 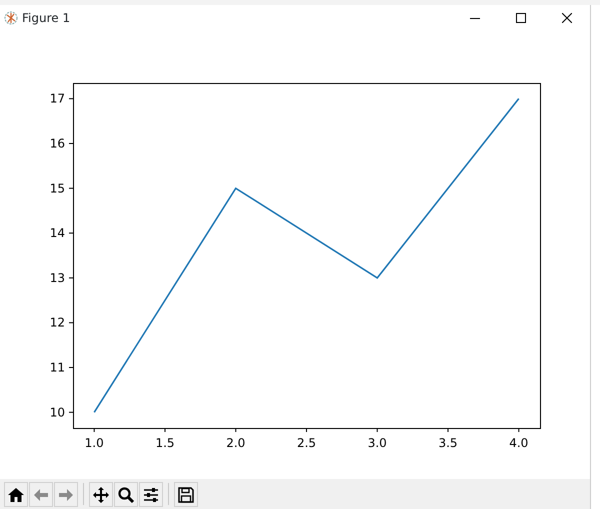 What do you see at coordinates (57, 143) in the screenshot?
I see `y-tick-label: 16` at bounding box center [57, 143].